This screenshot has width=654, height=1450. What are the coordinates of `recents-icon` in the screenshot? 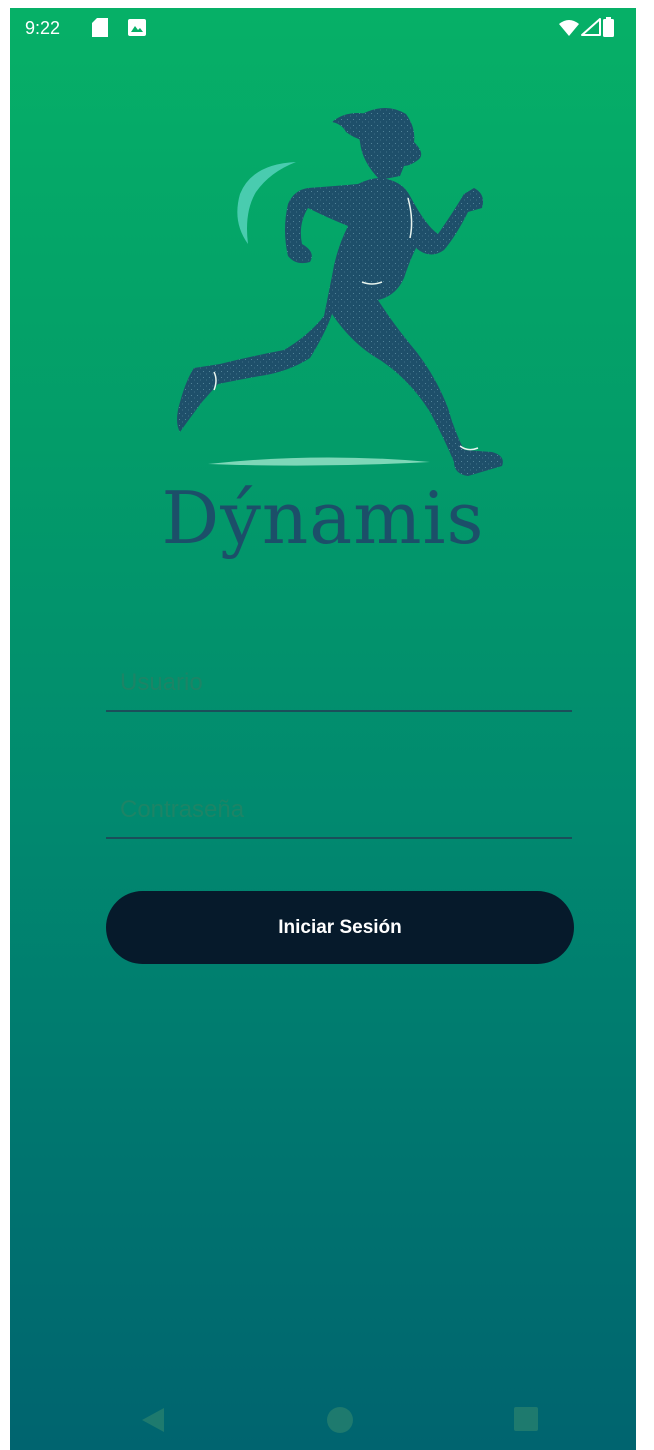 It's located at (526, 1419).